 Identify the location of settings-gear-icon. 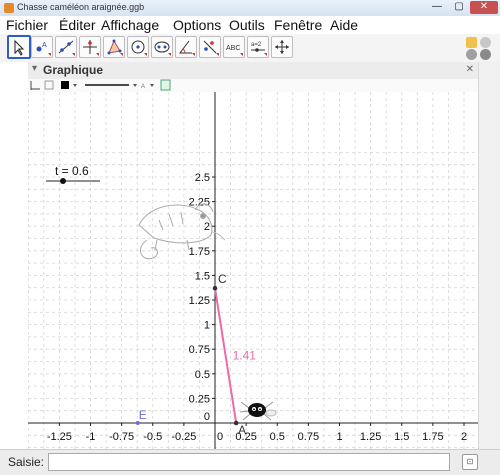
(485, 54).